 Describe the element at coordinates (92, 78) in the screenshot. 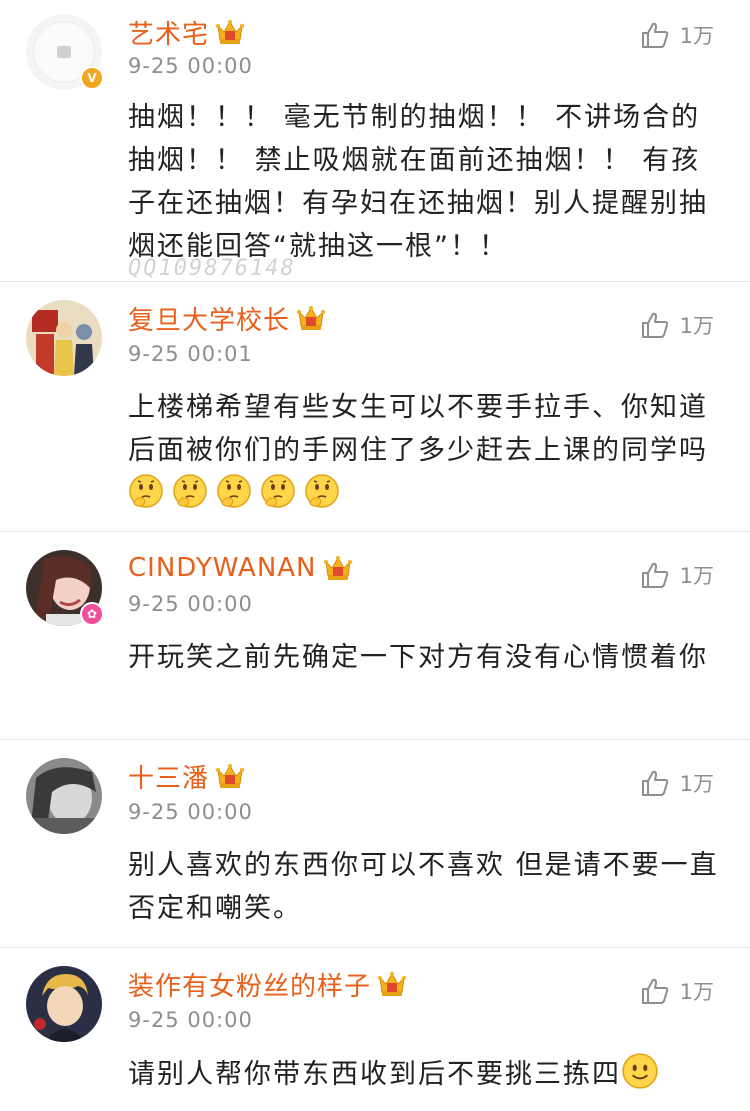

I see `verified-badge-icon: V` at that location.